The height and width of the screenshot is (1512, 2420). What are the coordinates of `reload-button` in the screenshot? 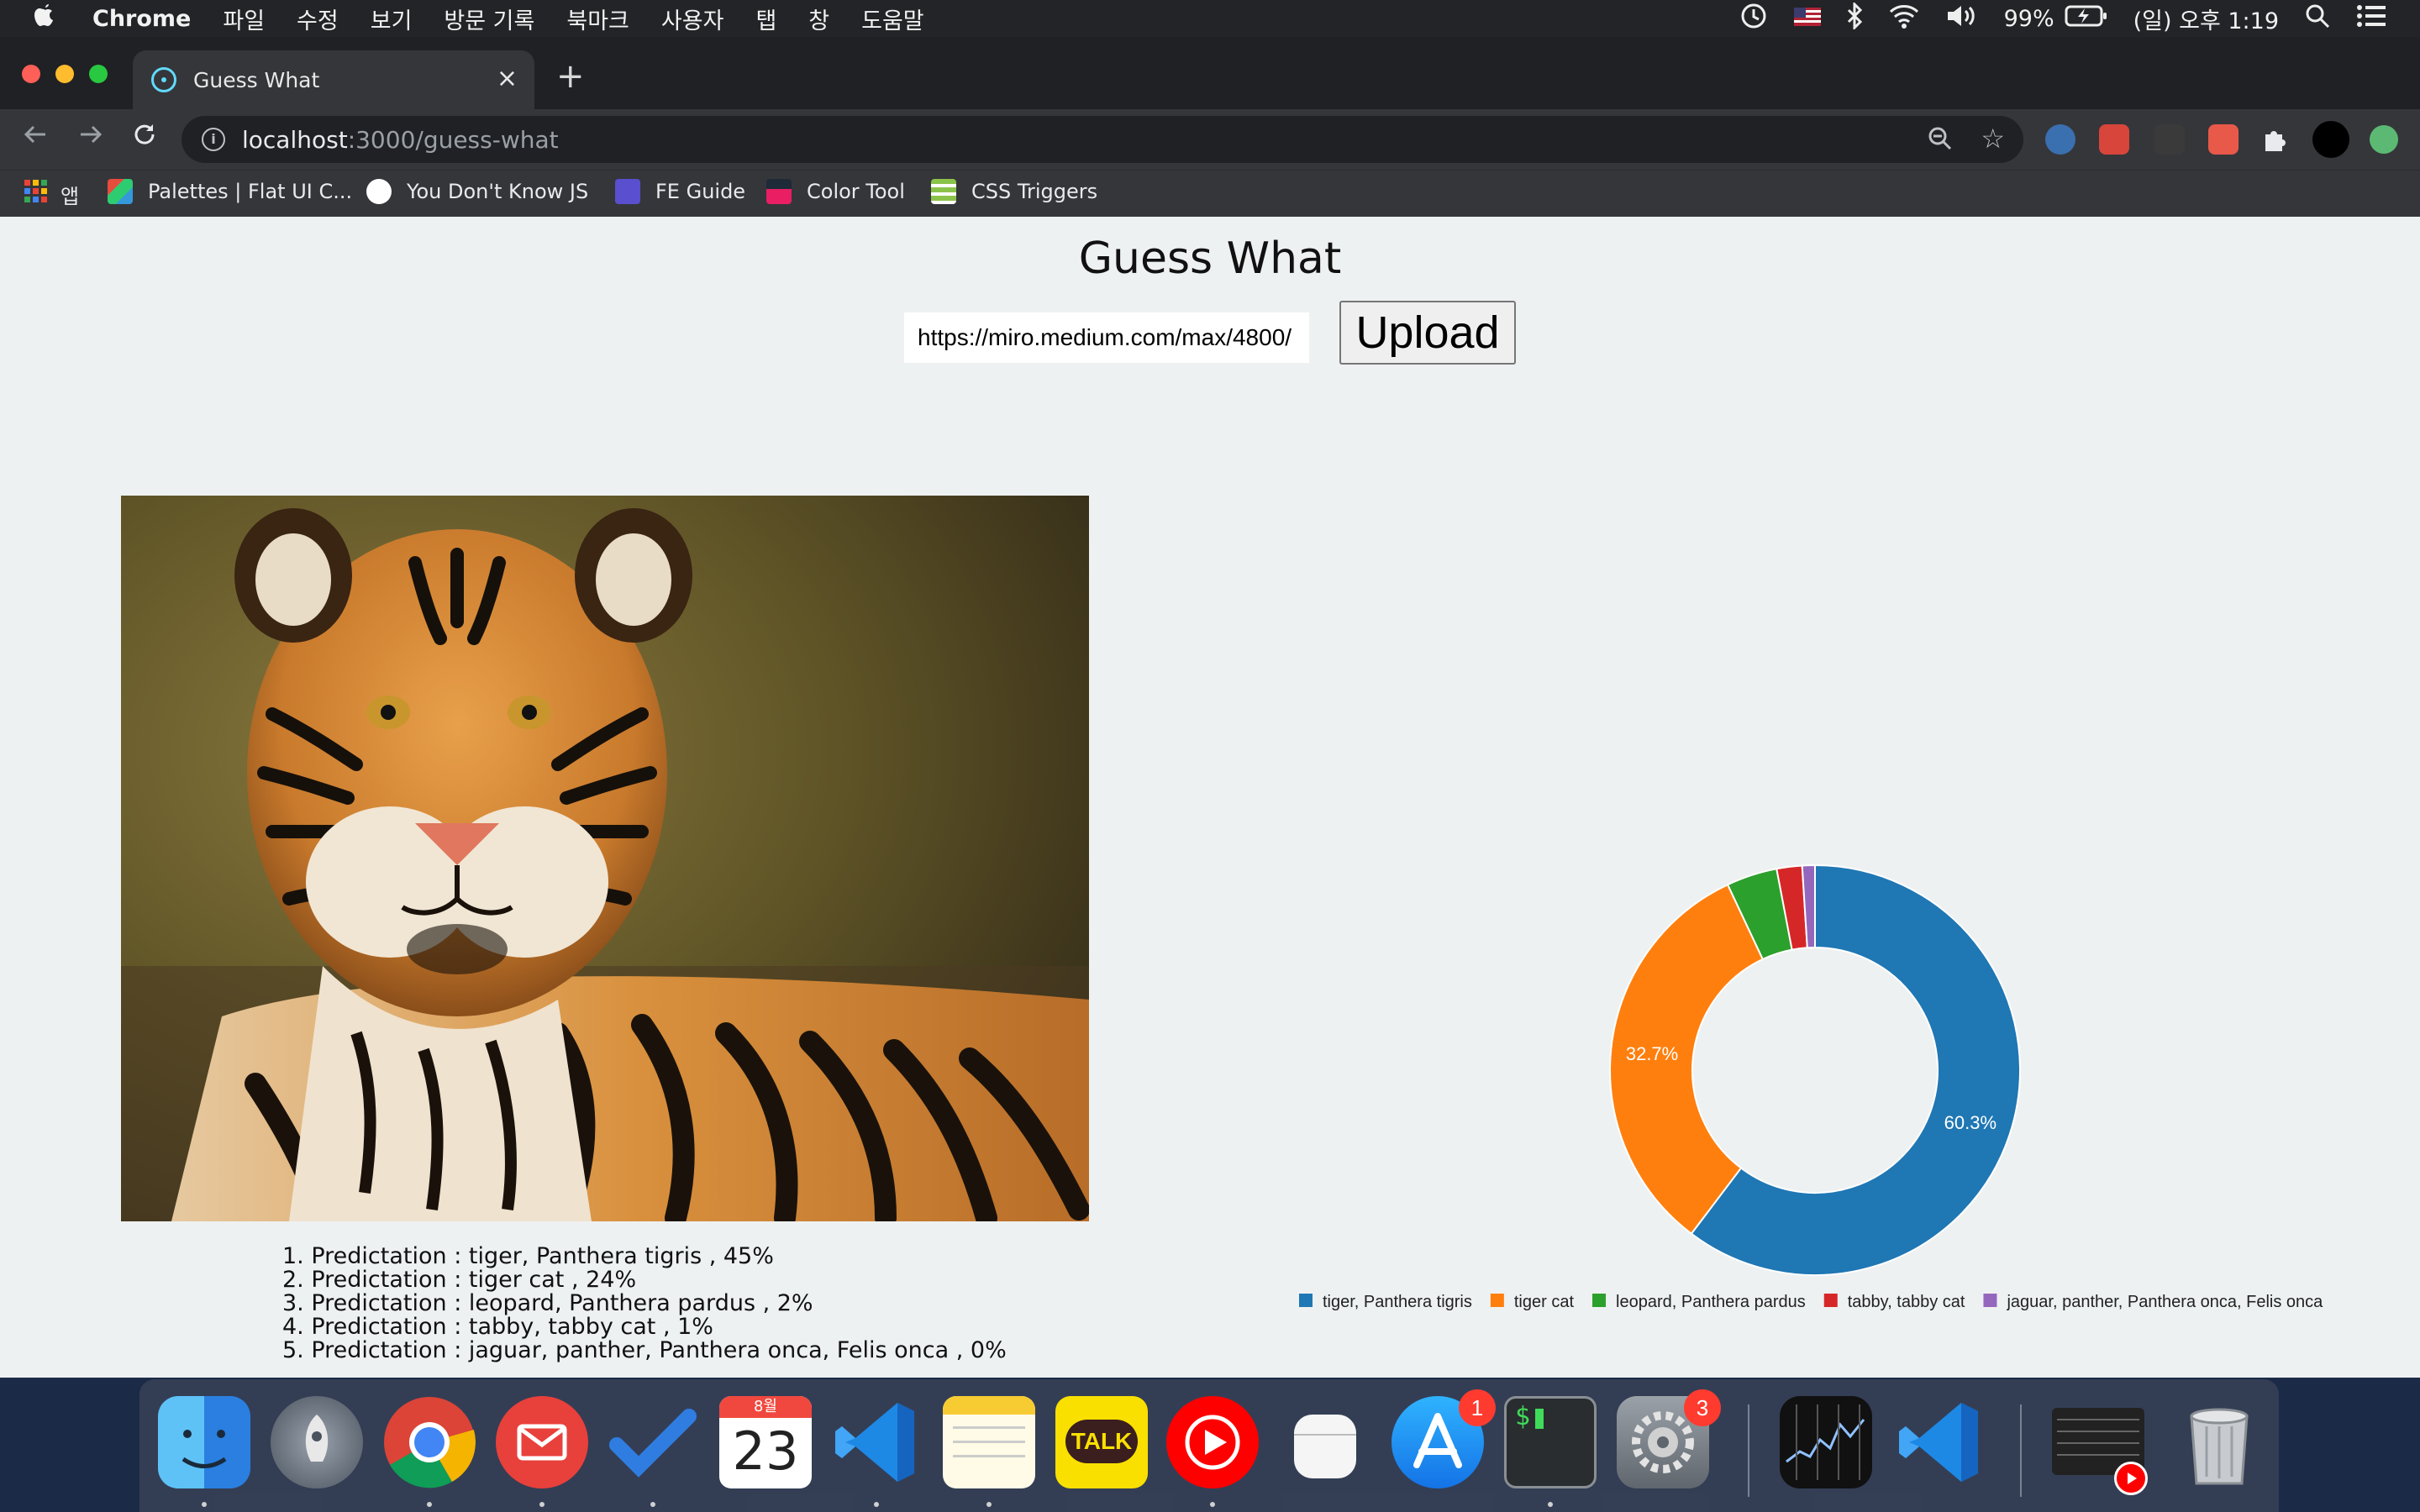 It's located at (144, 138).